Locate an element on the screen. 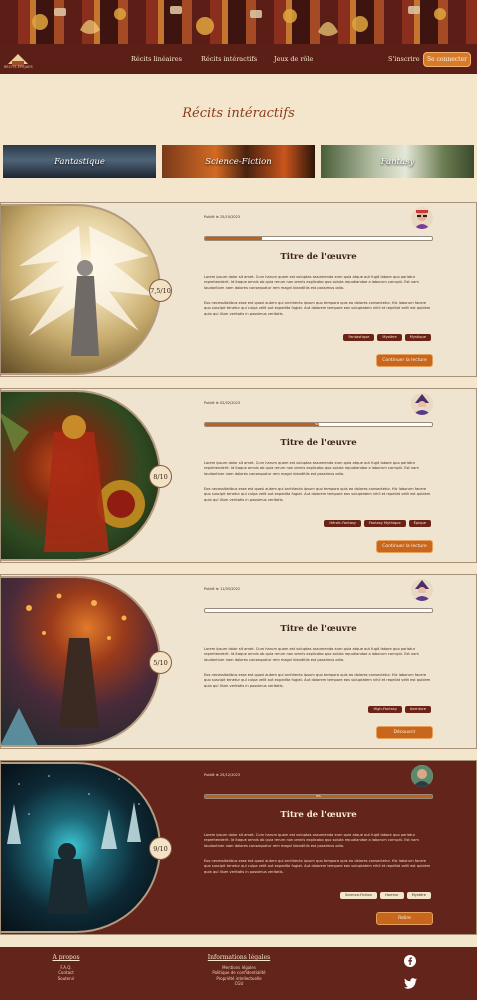  register-link: S'inscrire is located at coordinates (404, 59).